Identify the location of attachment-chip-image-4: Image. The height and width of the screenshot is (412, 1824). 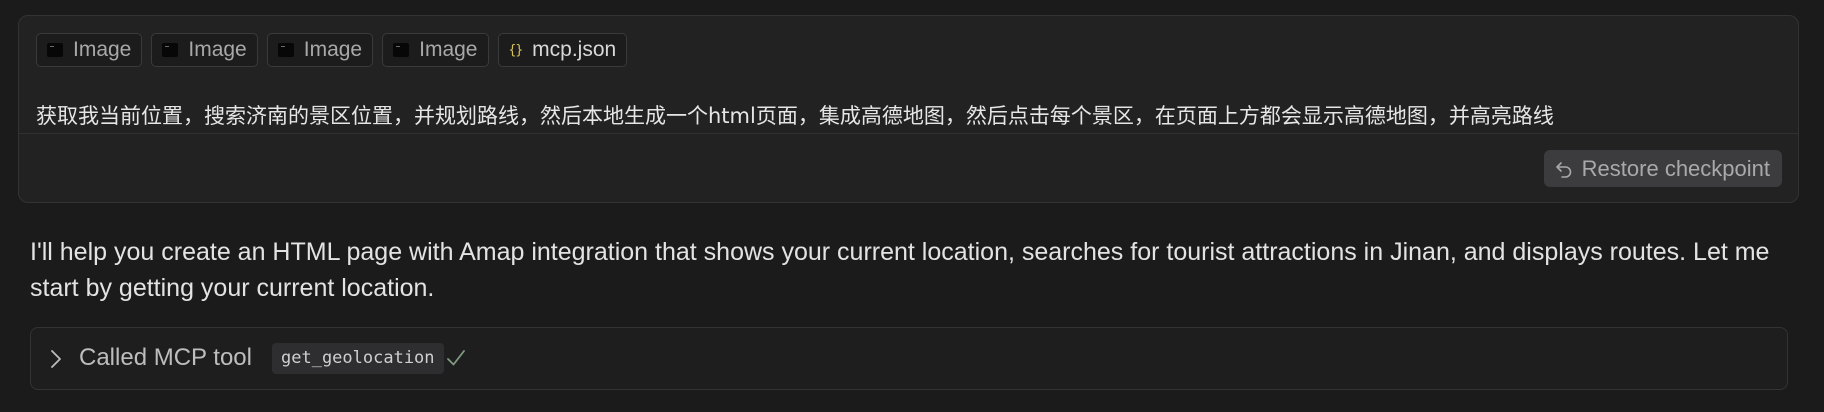
(435, 50).